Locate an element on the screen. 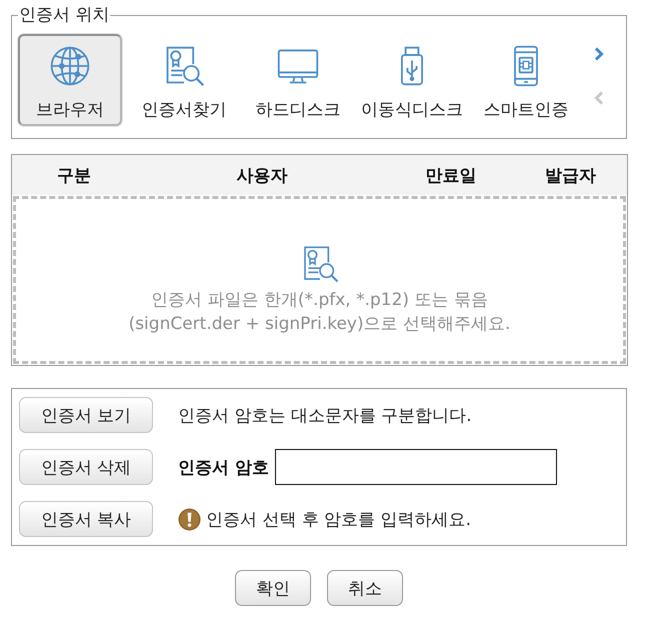 The image size is (651, 623). location-tile: 이동식디스크 is located at coordinates (412, 80).